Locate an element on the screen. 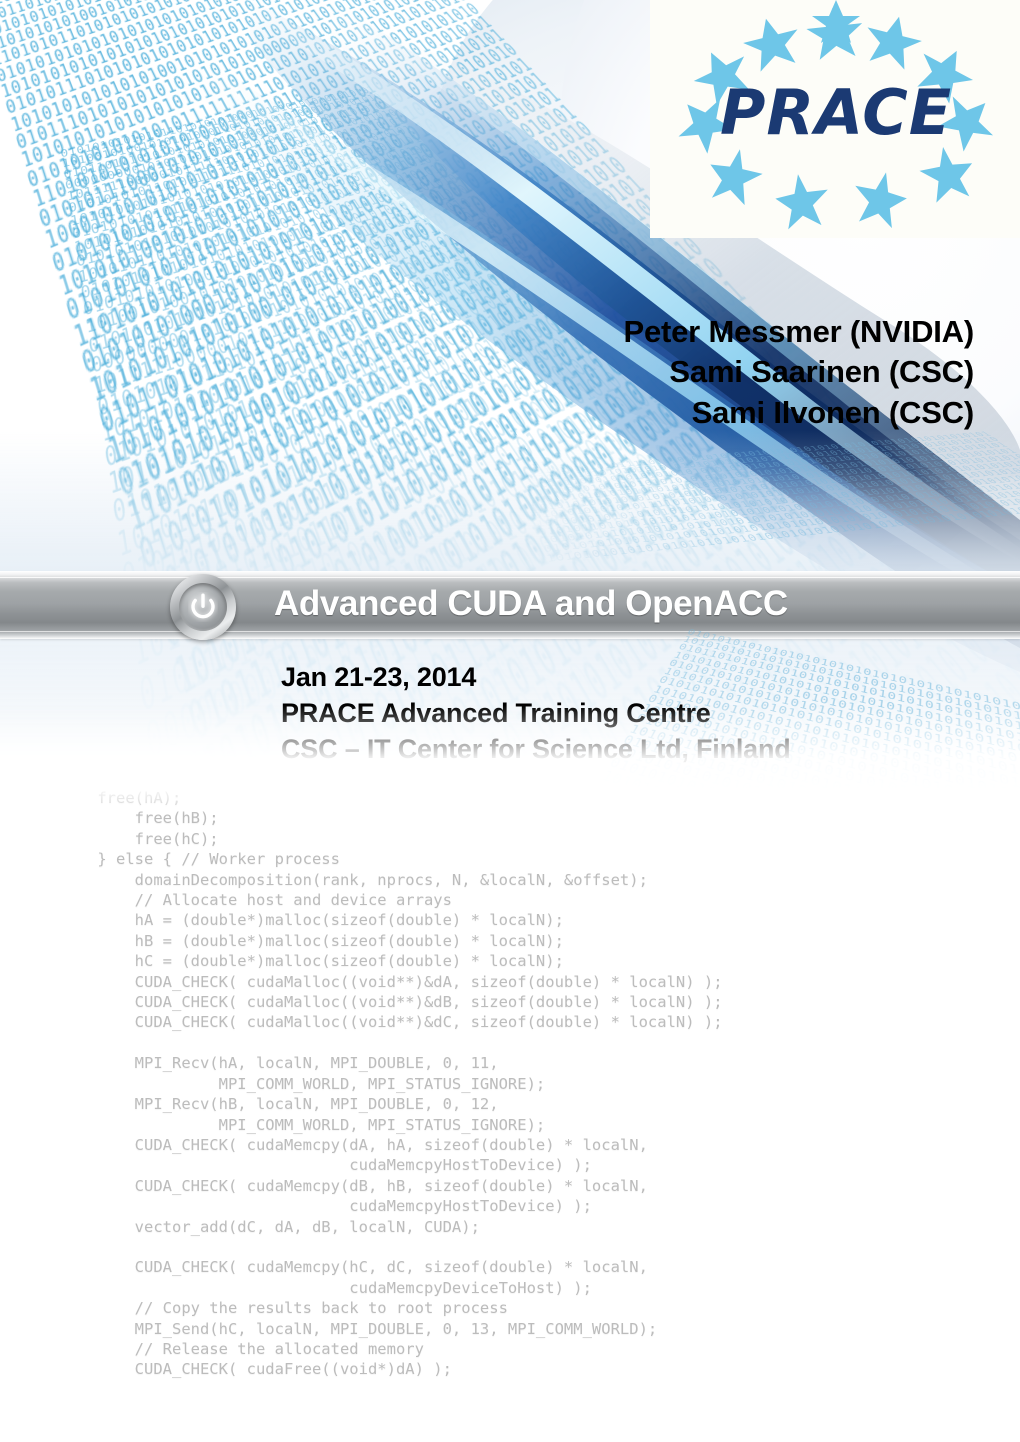 This screenshot has width=1020, height=1442. event-venue: CSC – IT Center for Science Ltd, Finland is located at coordinates (536, 748).